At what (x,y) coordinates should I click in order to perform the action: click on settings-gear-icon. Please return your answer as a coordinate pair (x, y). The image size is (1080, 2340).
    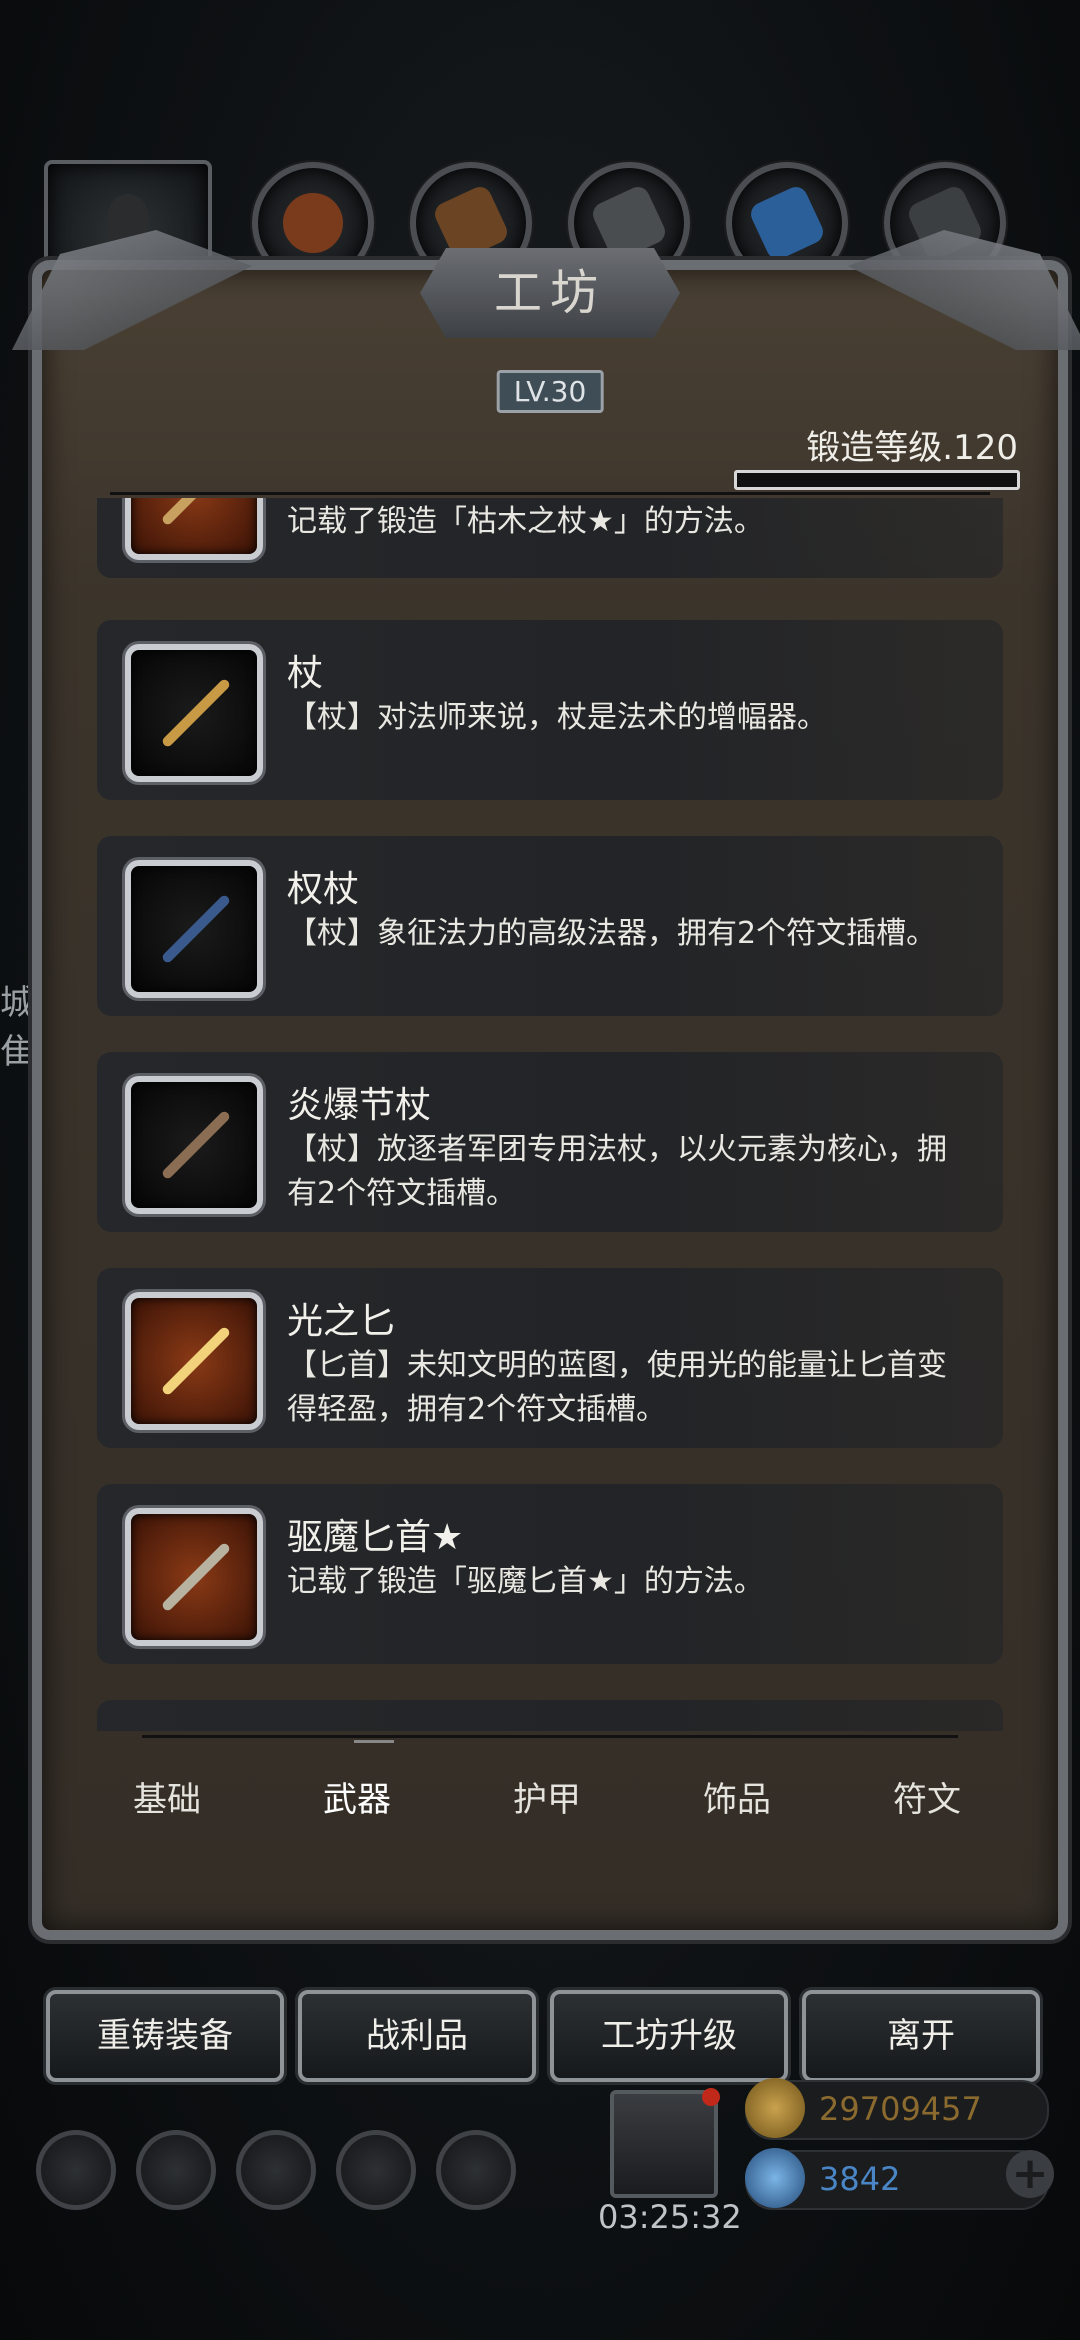
    Looking at the image, I should click on (76, 2170).